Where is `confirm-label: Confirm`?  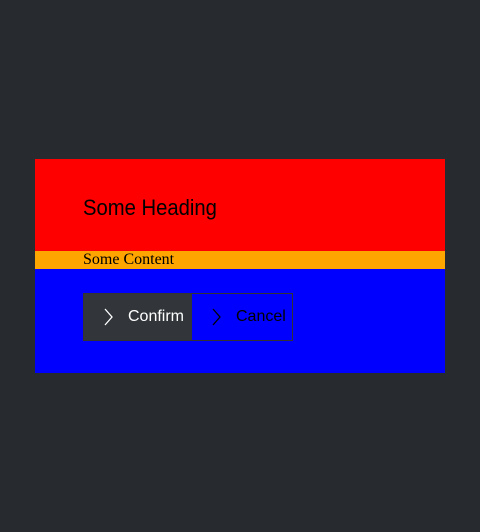 confirm-label: Confirm is located at coordinates (156, 316).